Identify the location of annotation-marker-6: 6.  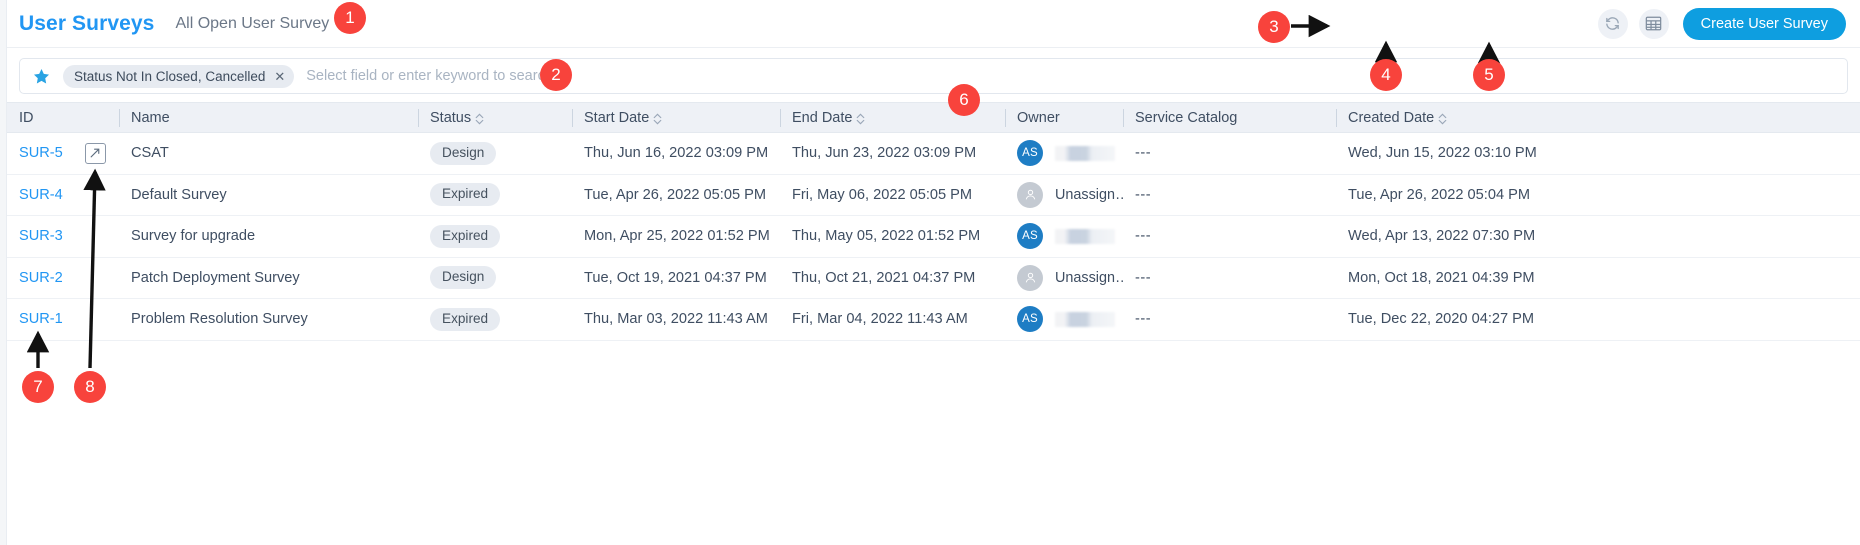
(964, 100).